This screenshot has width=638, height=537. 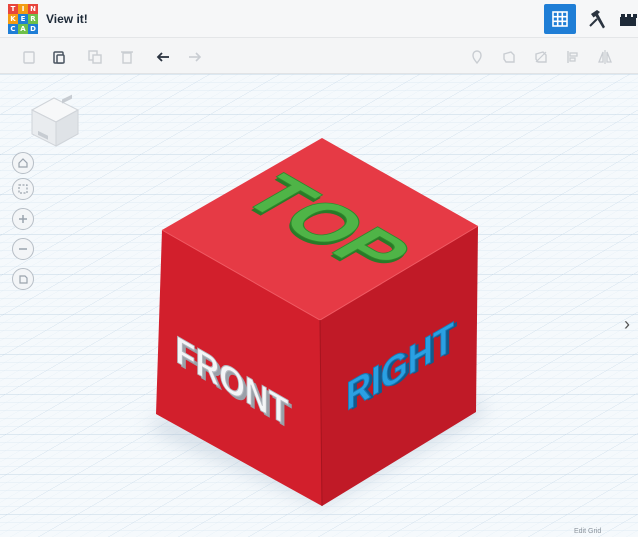 What do you see at coordinates (587, 531) in the screenshot?
I see `edit-grid-link: Edit Grid` at bounding box center [587, 531].